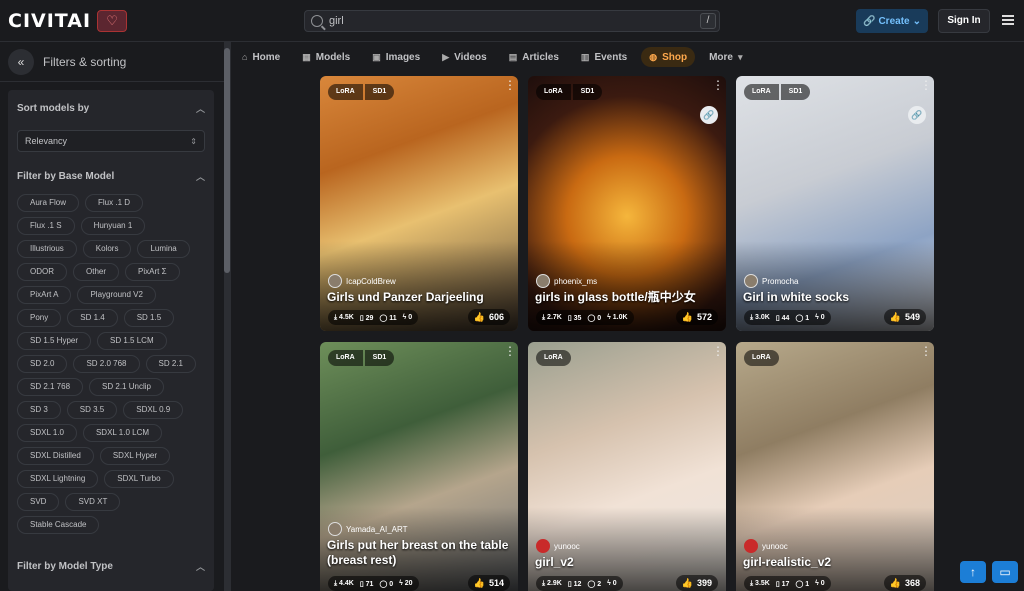  What do you see at coordinates (904, 317) in the screenshot?
I see `reaction-count: 👍 549` at bounding box center [904, 317].